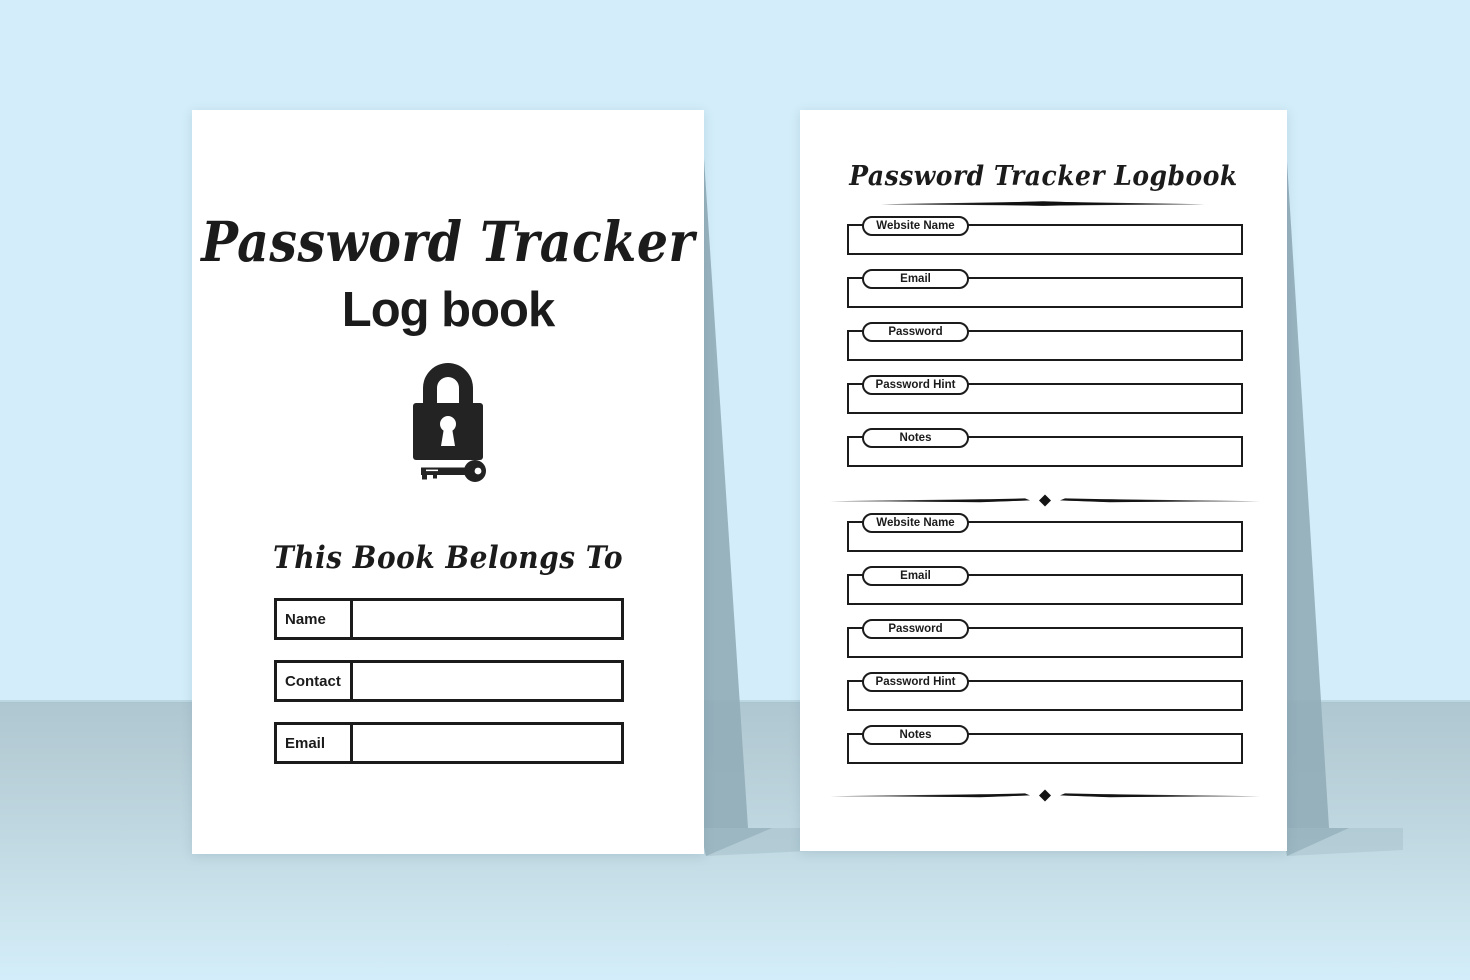 The height and width of the screenshot is (980, 1470). I want to click on lock-icon-wrapper, so click(448, 423).